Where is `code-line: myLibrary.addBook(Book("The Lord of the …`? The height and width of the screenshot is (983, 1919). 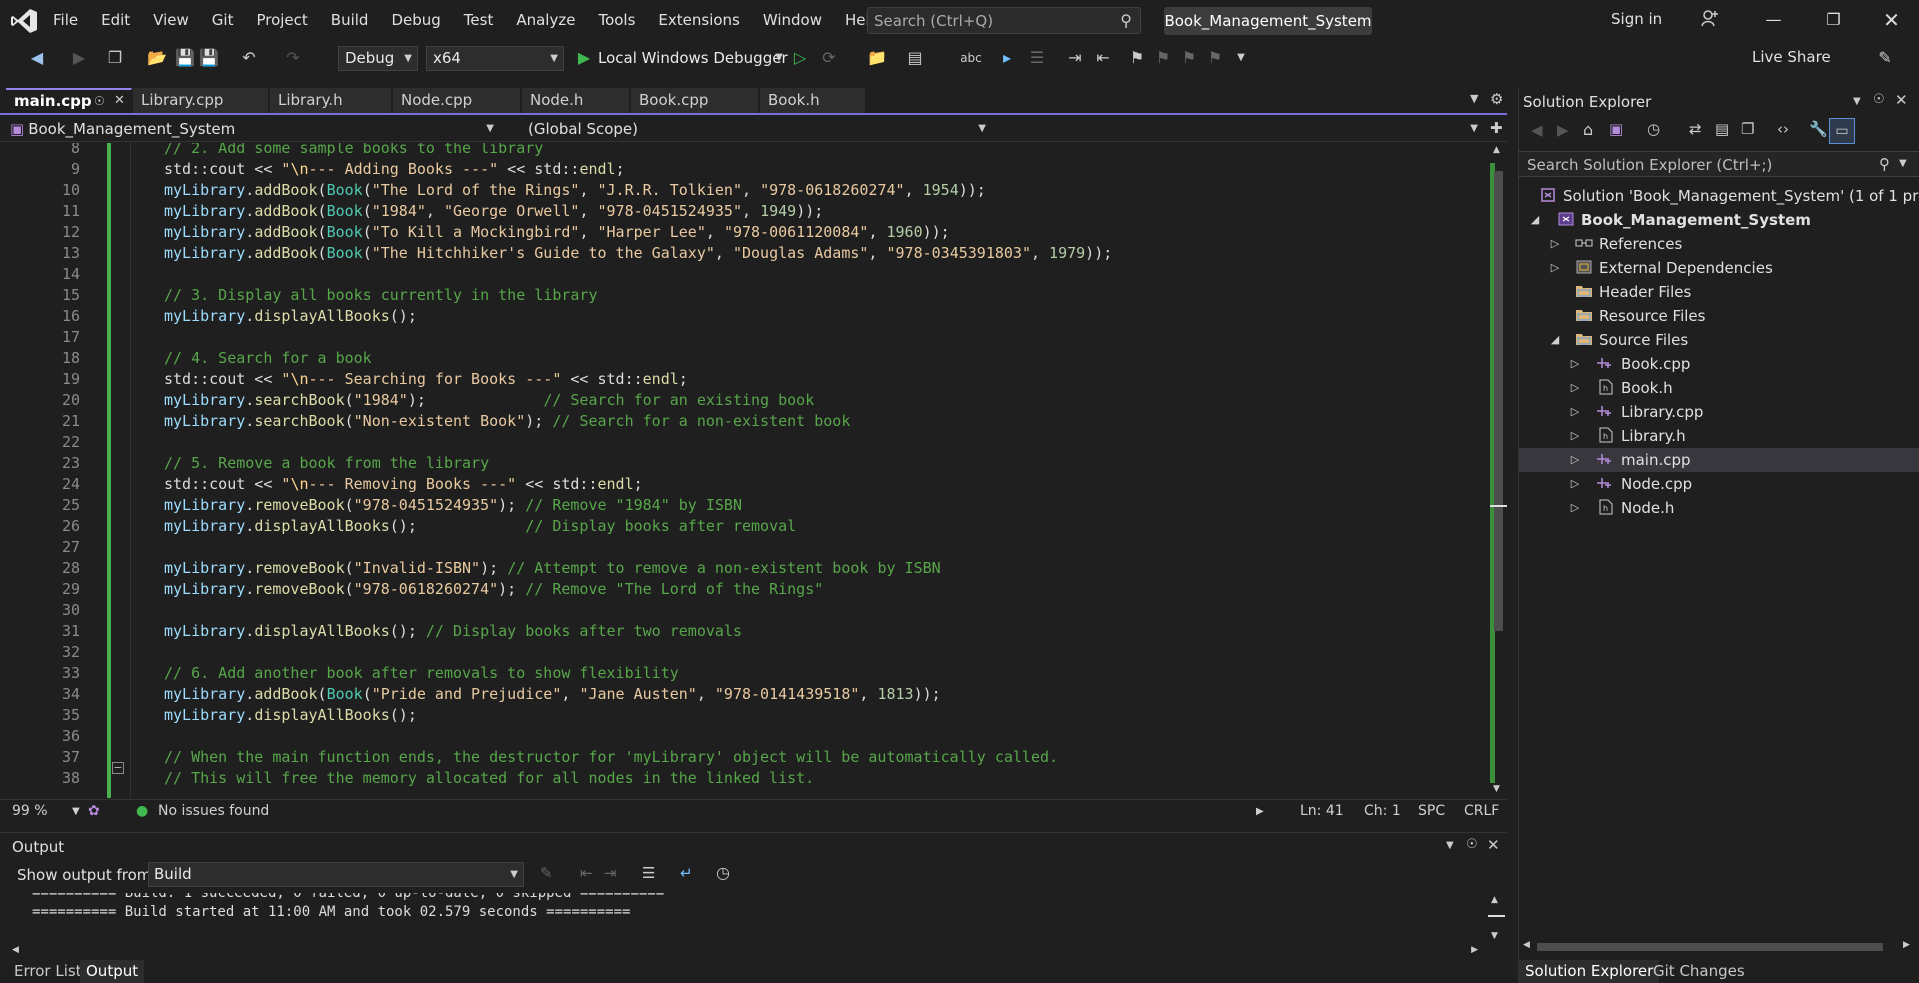
code-line: myLibrary.addBook(Book("The Lord of the … is located at coordinates (575, 190).